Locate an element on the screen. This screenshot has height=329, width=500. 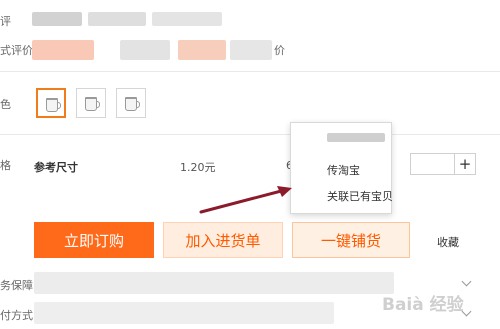
color-label: 色 is located at coordinates (5, 104).